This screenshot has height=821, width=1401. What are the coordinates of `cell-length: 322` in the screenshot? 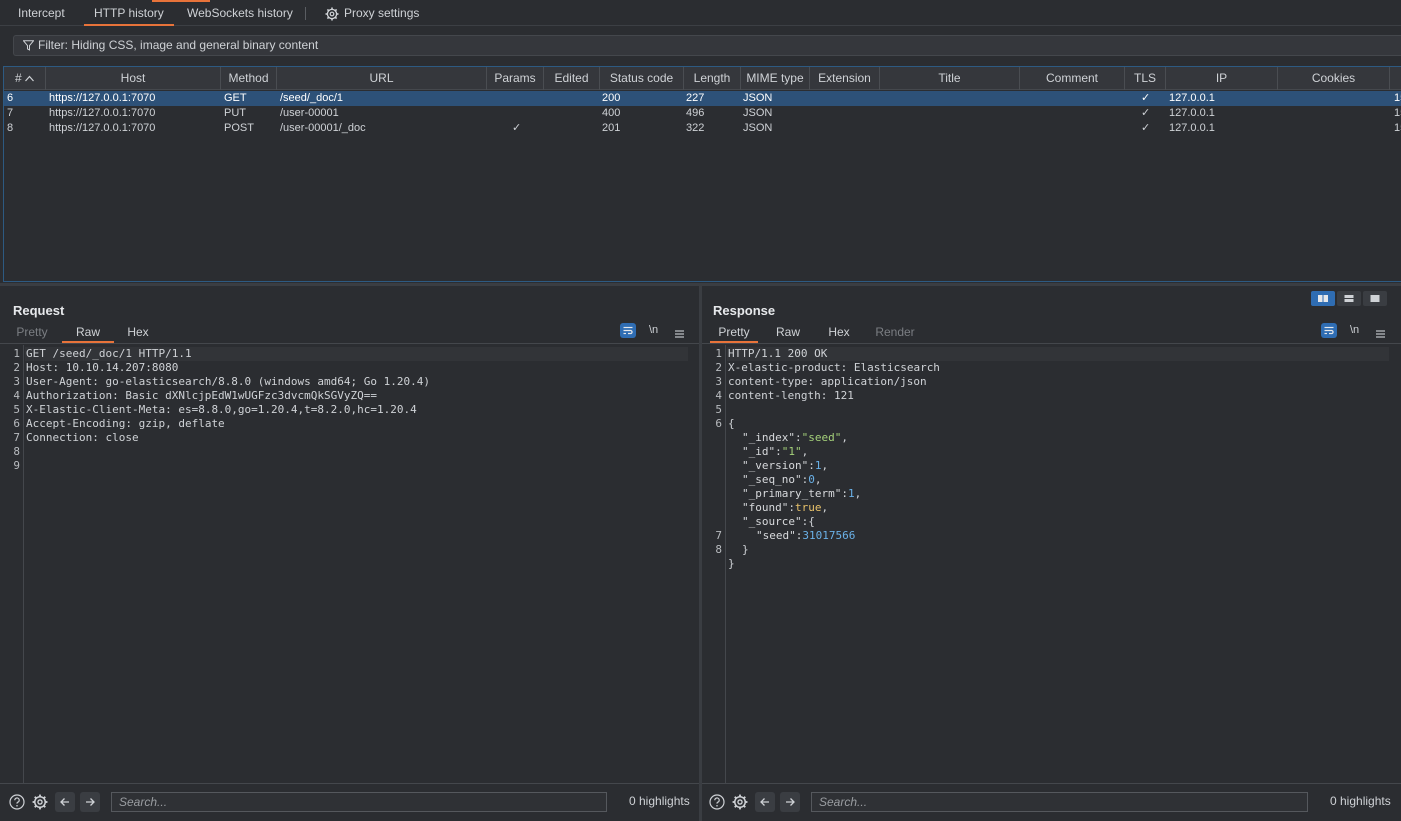 It's located at (695, 128).